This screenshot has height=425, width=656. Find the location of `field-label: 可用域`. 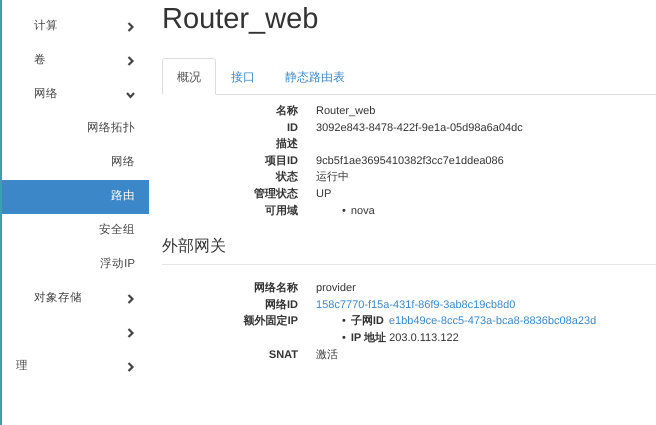

field-label: 可用域 is located at coordinates (281, 211).